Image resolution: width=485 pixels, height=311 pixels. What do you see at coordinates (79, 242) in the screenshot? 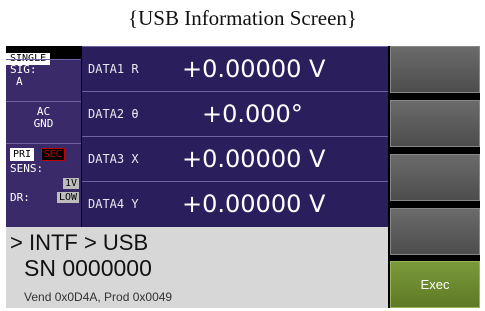
I see `menu-path: > INTF > USB` at bounding box center [79, 242].